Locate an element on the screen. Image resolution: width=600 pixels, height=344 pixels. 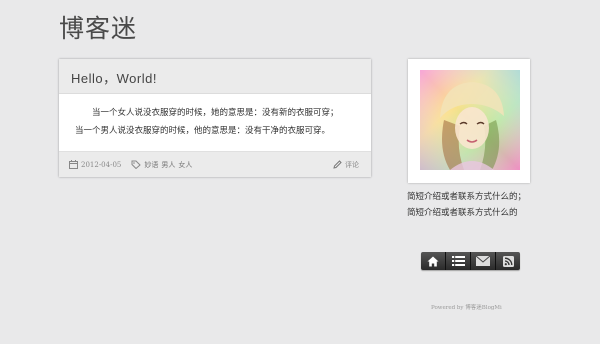
home-button is located at coordinates (433, 261).